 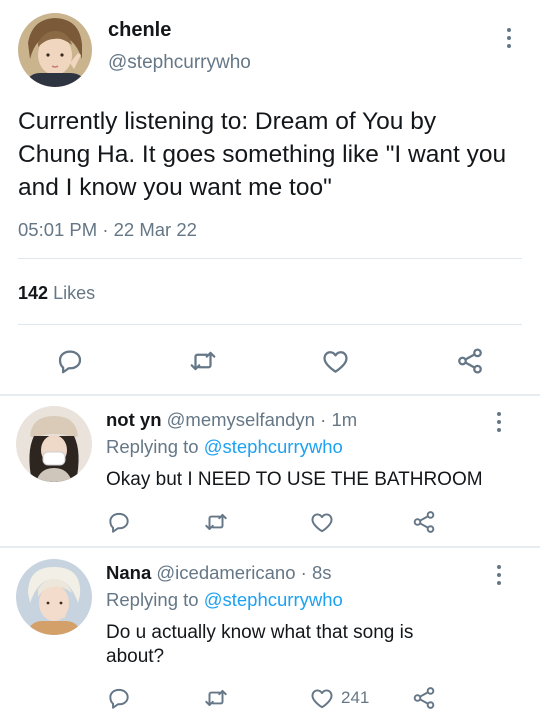 What do you see at coordinates (225, 572) in the screenshot?
I see `handle: @icedamericano` at bounding box center [225, 572].